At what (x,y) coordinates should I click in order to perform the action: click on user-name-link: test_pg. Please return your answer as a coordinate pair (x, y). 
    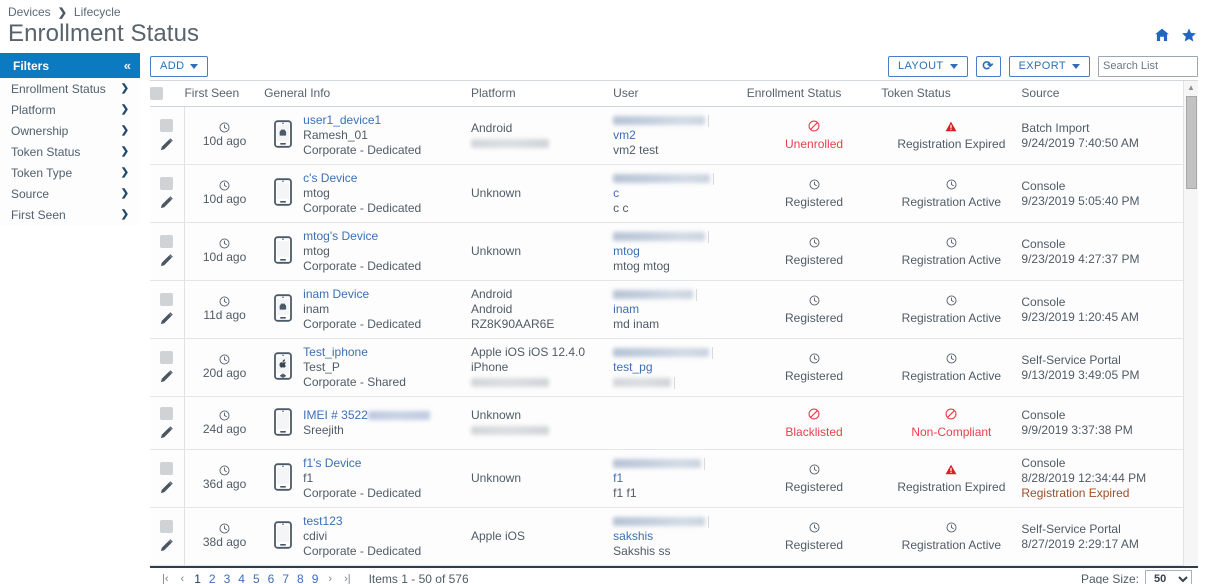
    Looking at the image, I should click on (680, 367).